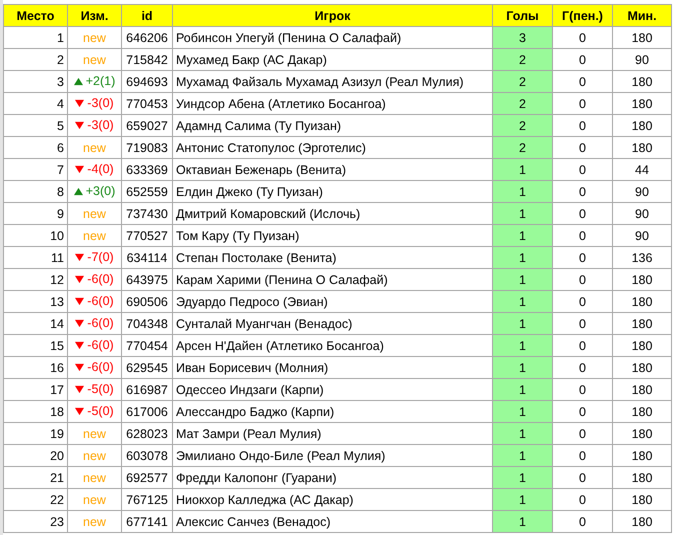  What do you see at coordinates (332, 367) in the screenshot?
I see `table-cell: Иван Борисевич (Молния)` at bounding box center [332, 367].